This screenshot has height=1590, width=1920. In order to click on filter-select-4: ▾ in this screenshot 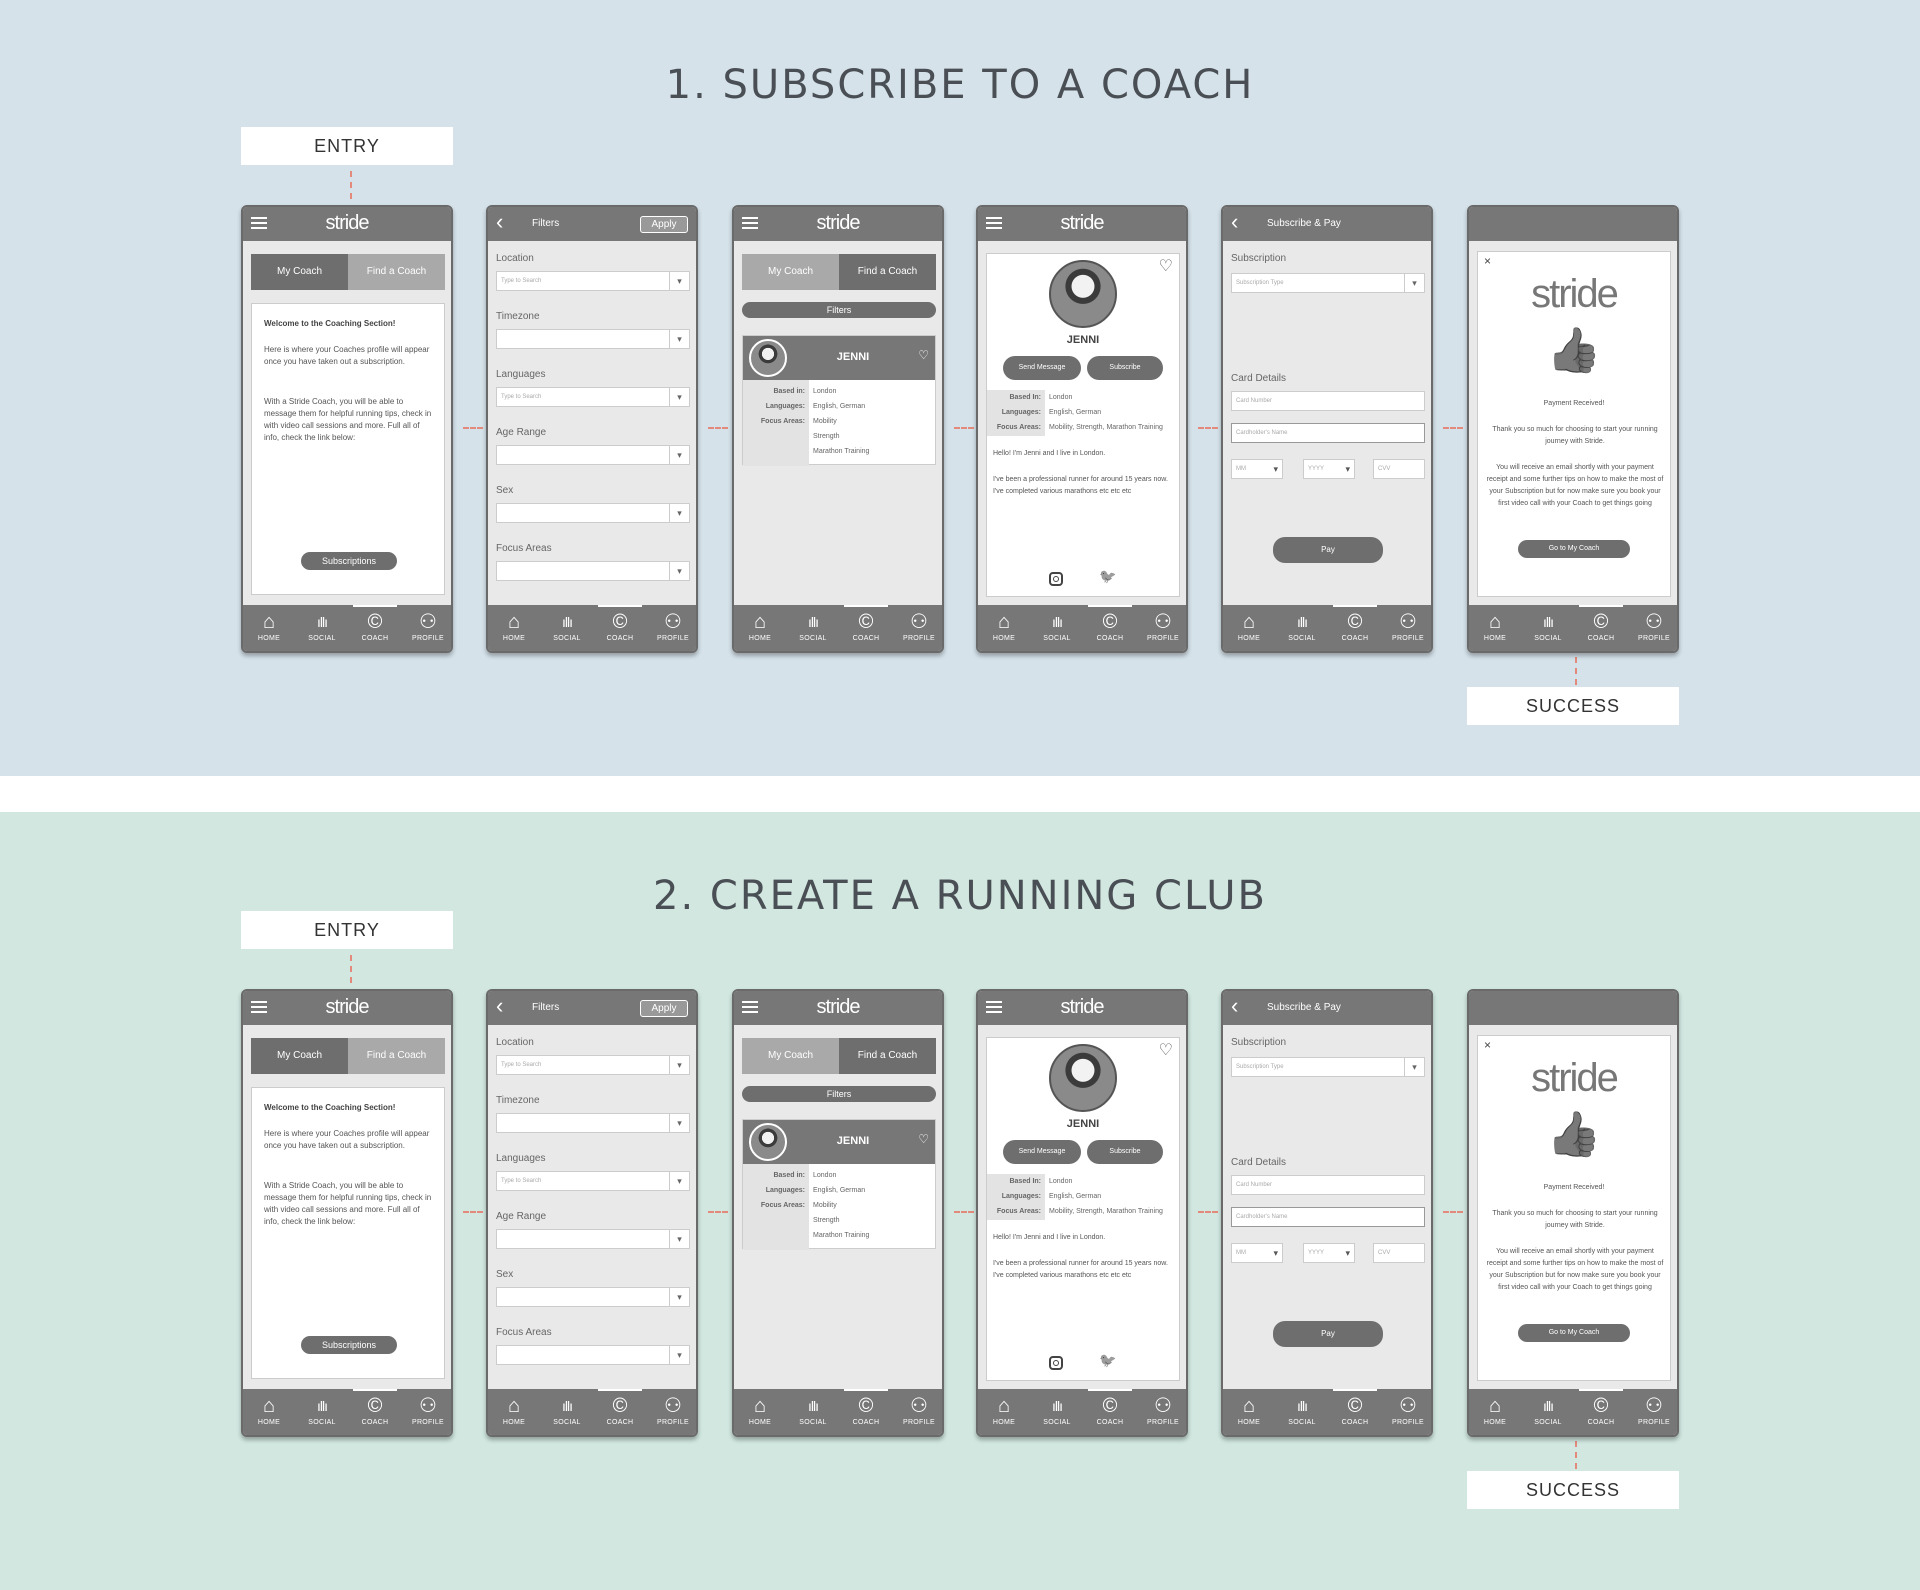, I will do `click(593, 513)`.